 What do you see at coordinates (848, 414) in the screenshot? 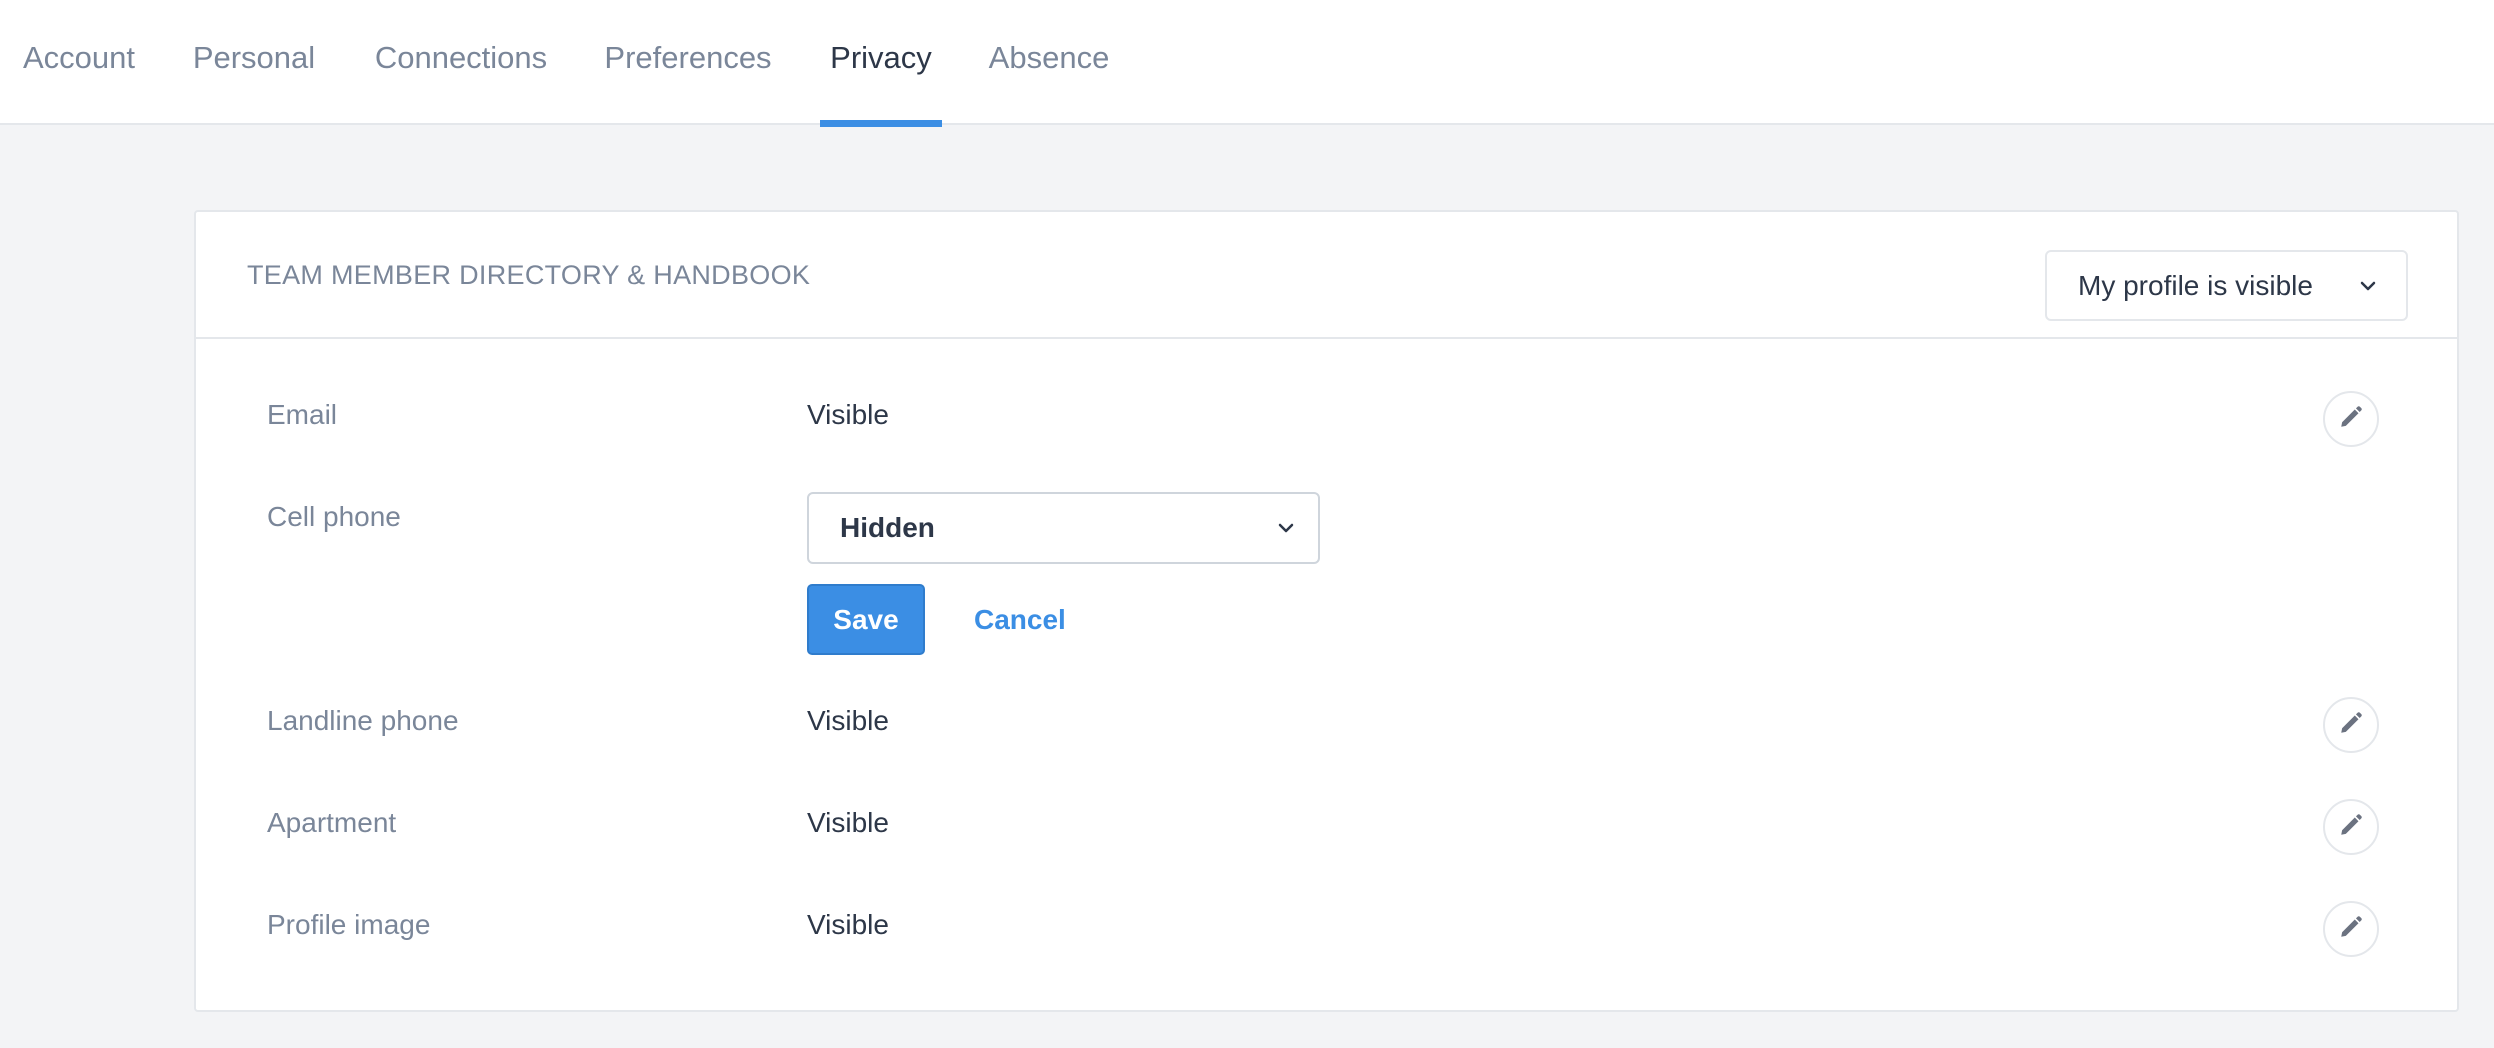
I see `email-value: Visible` at bounding box center [848, 414].